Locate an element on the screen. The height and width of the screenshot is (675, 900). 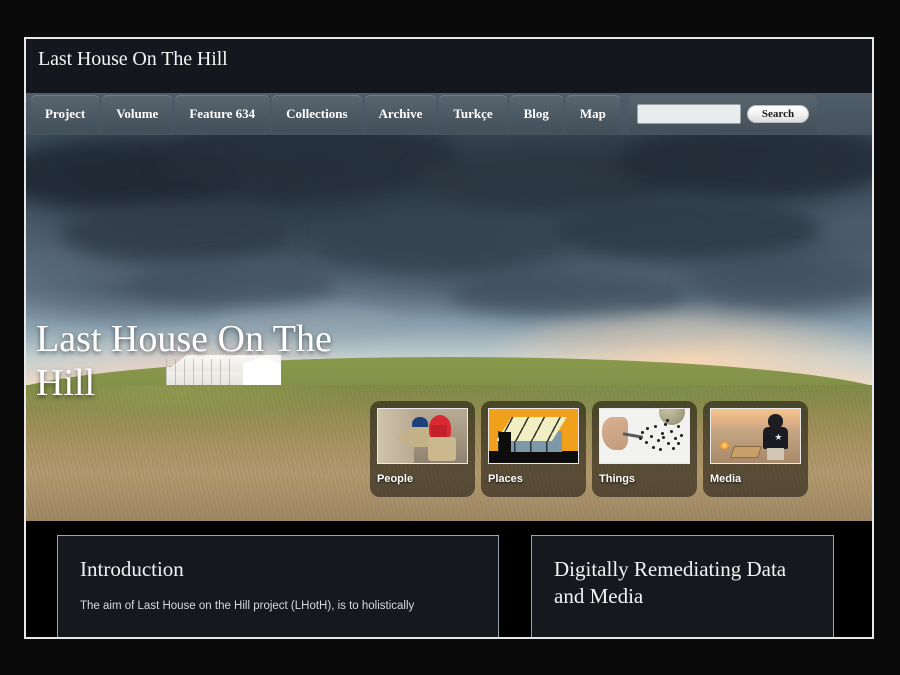
nav-item-blog: Blog is located at coordinates (536, 114).